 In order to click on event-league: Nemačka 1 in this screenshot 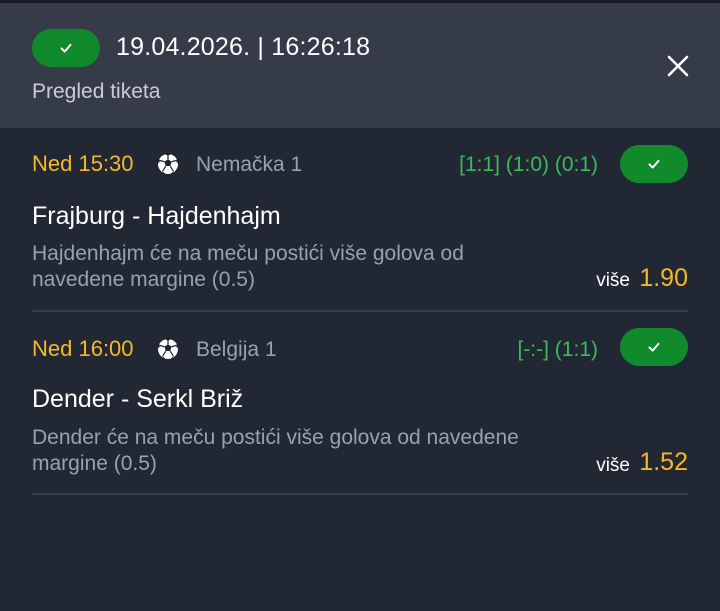, I will do `click(249, 164)`.